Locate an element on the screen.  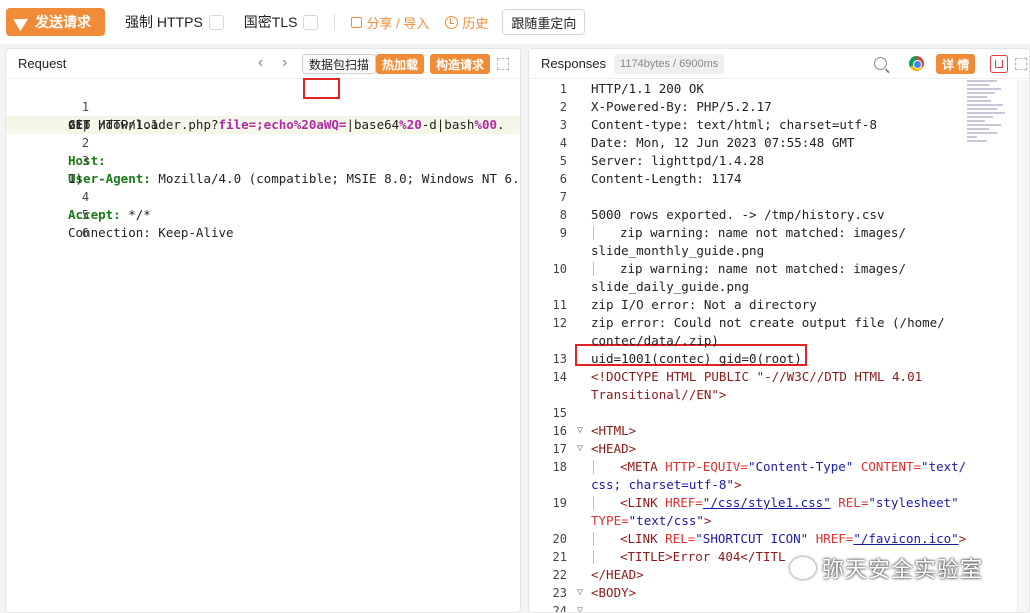
attr-name: TYPE= is located at coordinates (610, 520).